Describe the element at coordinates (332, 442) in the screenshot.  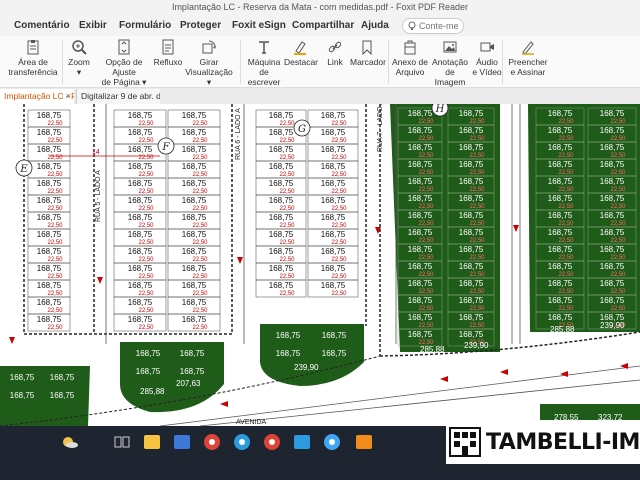
I see `photos-icon` at that location.